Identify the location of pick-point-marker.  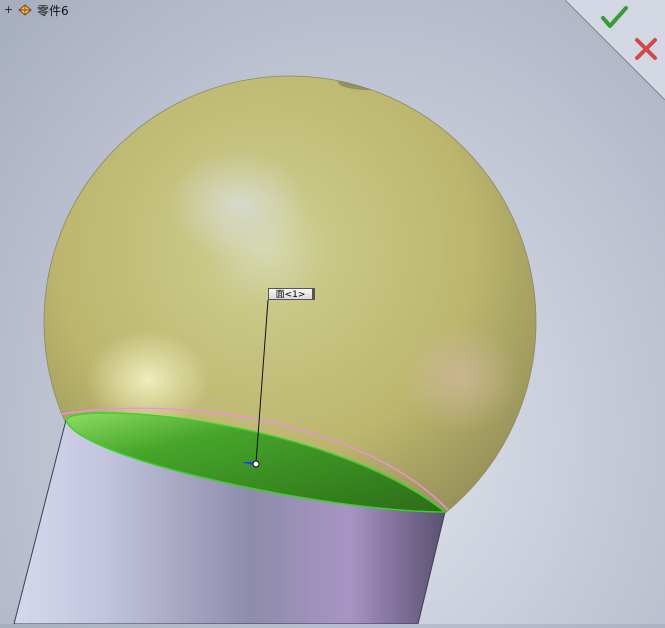
(256, 464).